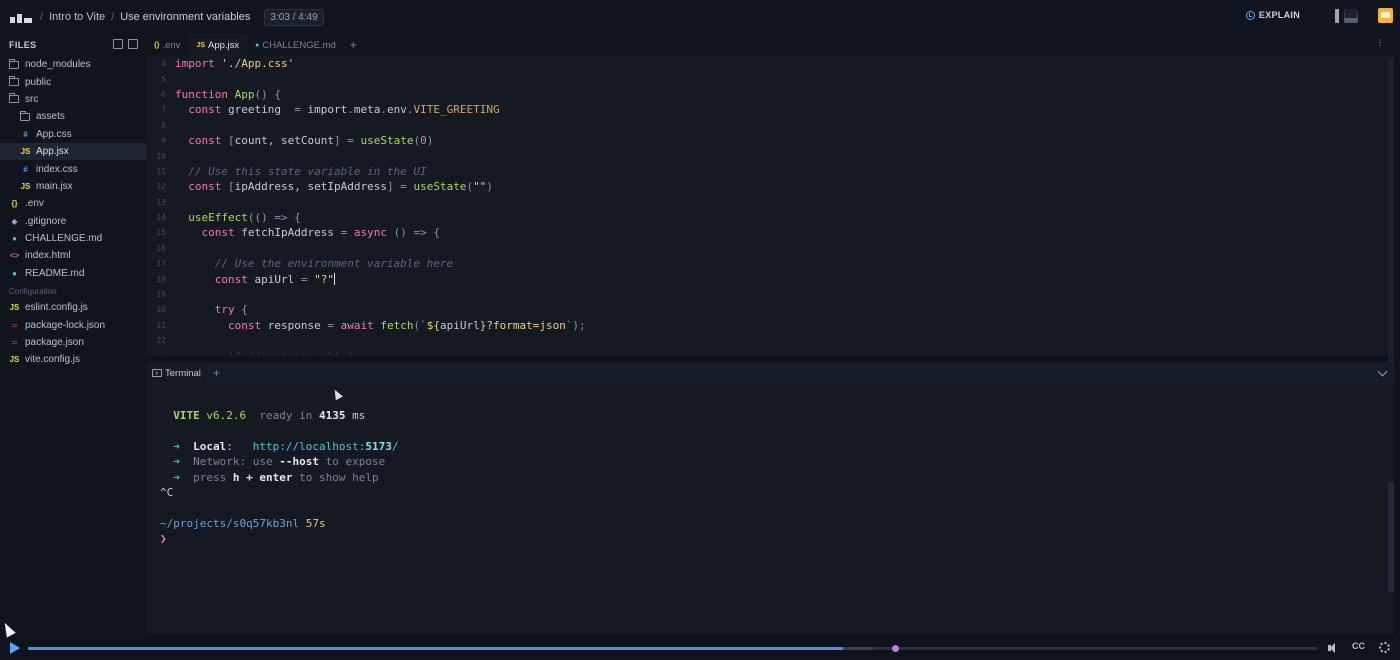  Describe the element at coordinates (895, 648) in the screenshot. I see `chapter-marker` at that location.